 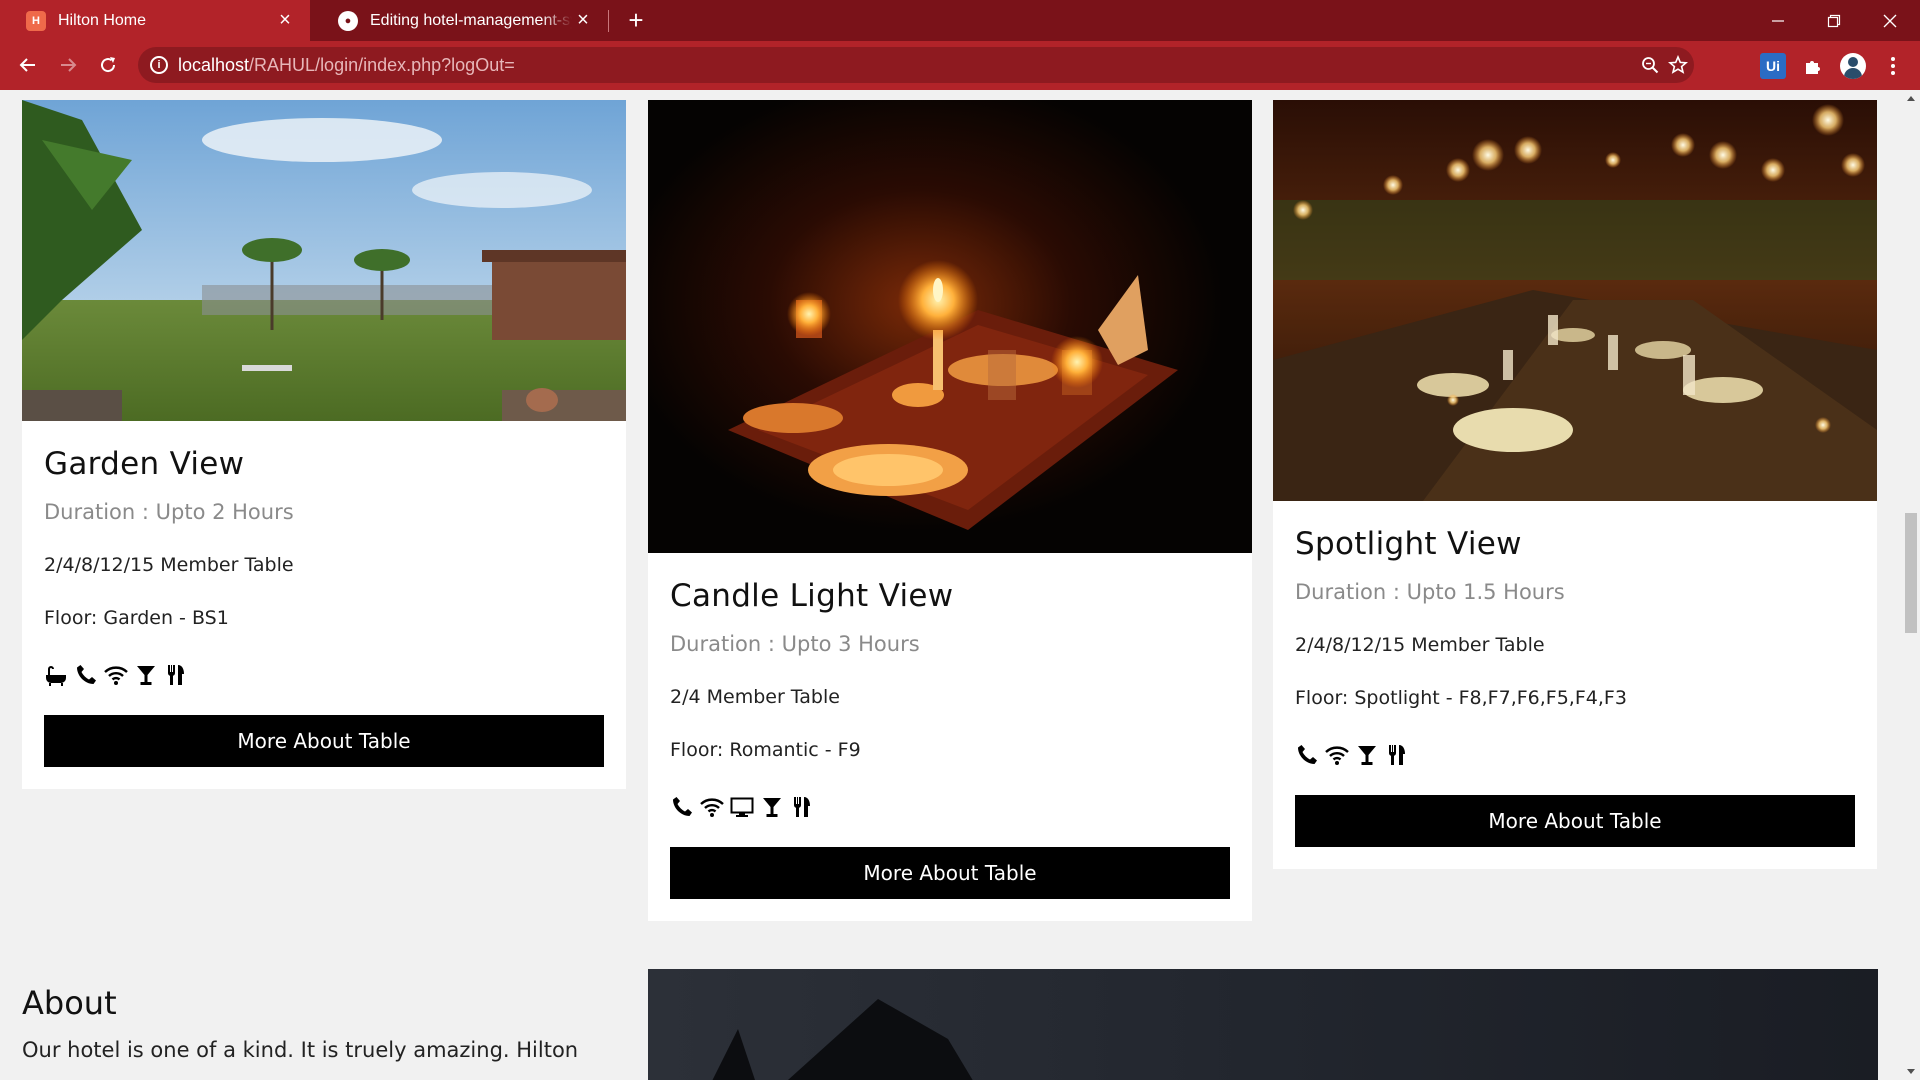 I want to click on minimize-icon, so click(x=1778, y=20).